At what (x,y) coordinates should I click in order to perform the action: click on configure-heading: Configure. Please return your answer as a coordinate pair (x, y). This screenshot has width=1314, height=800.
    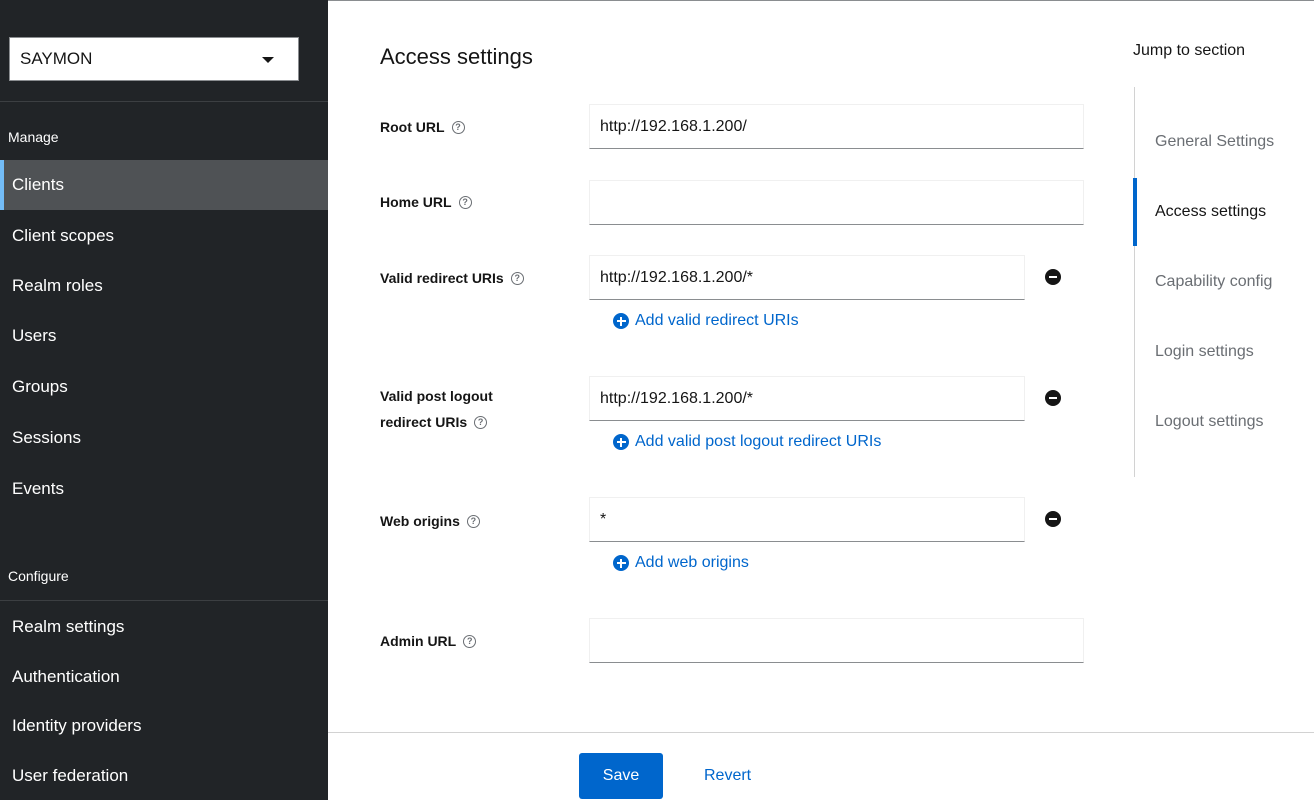
    Looking at the image, I should click on (38, 576).